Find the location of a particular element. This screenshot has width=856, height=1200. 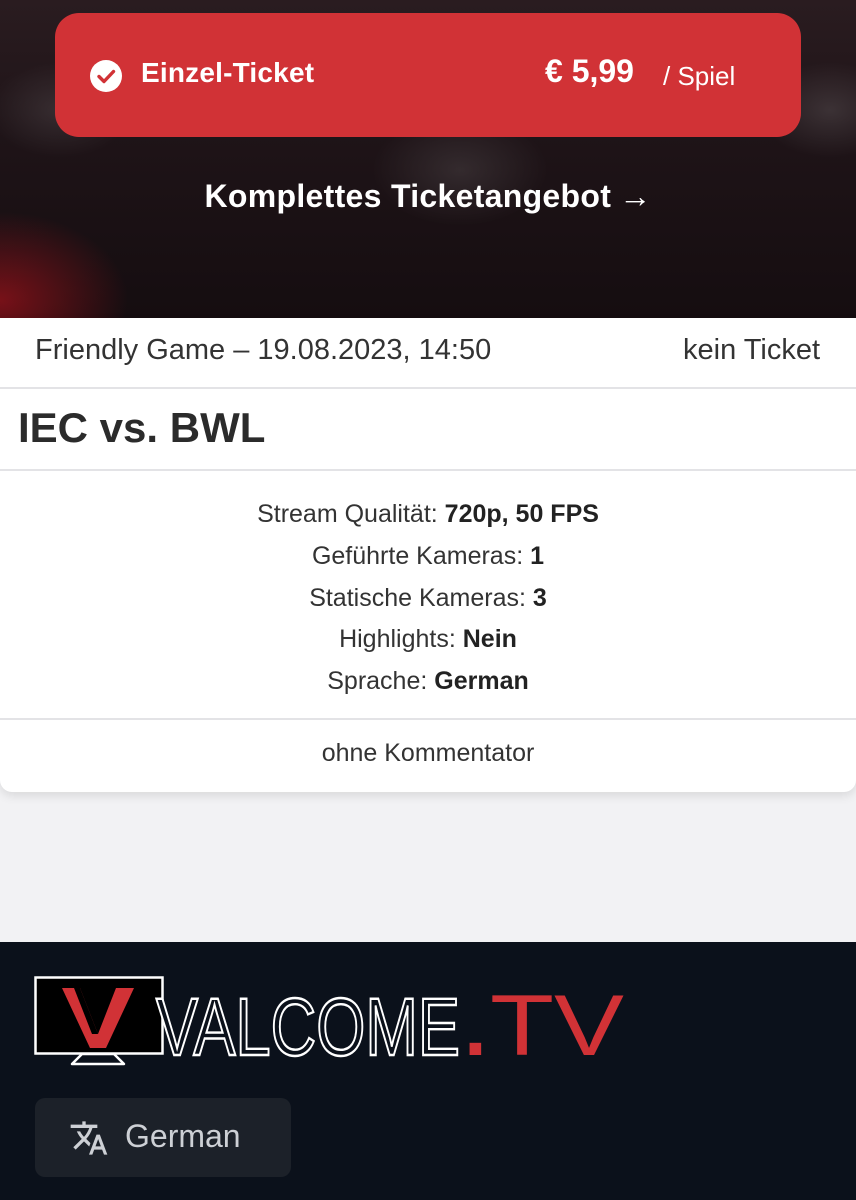

ticket-price: € 5,99 is located at coordinates (589, 71).